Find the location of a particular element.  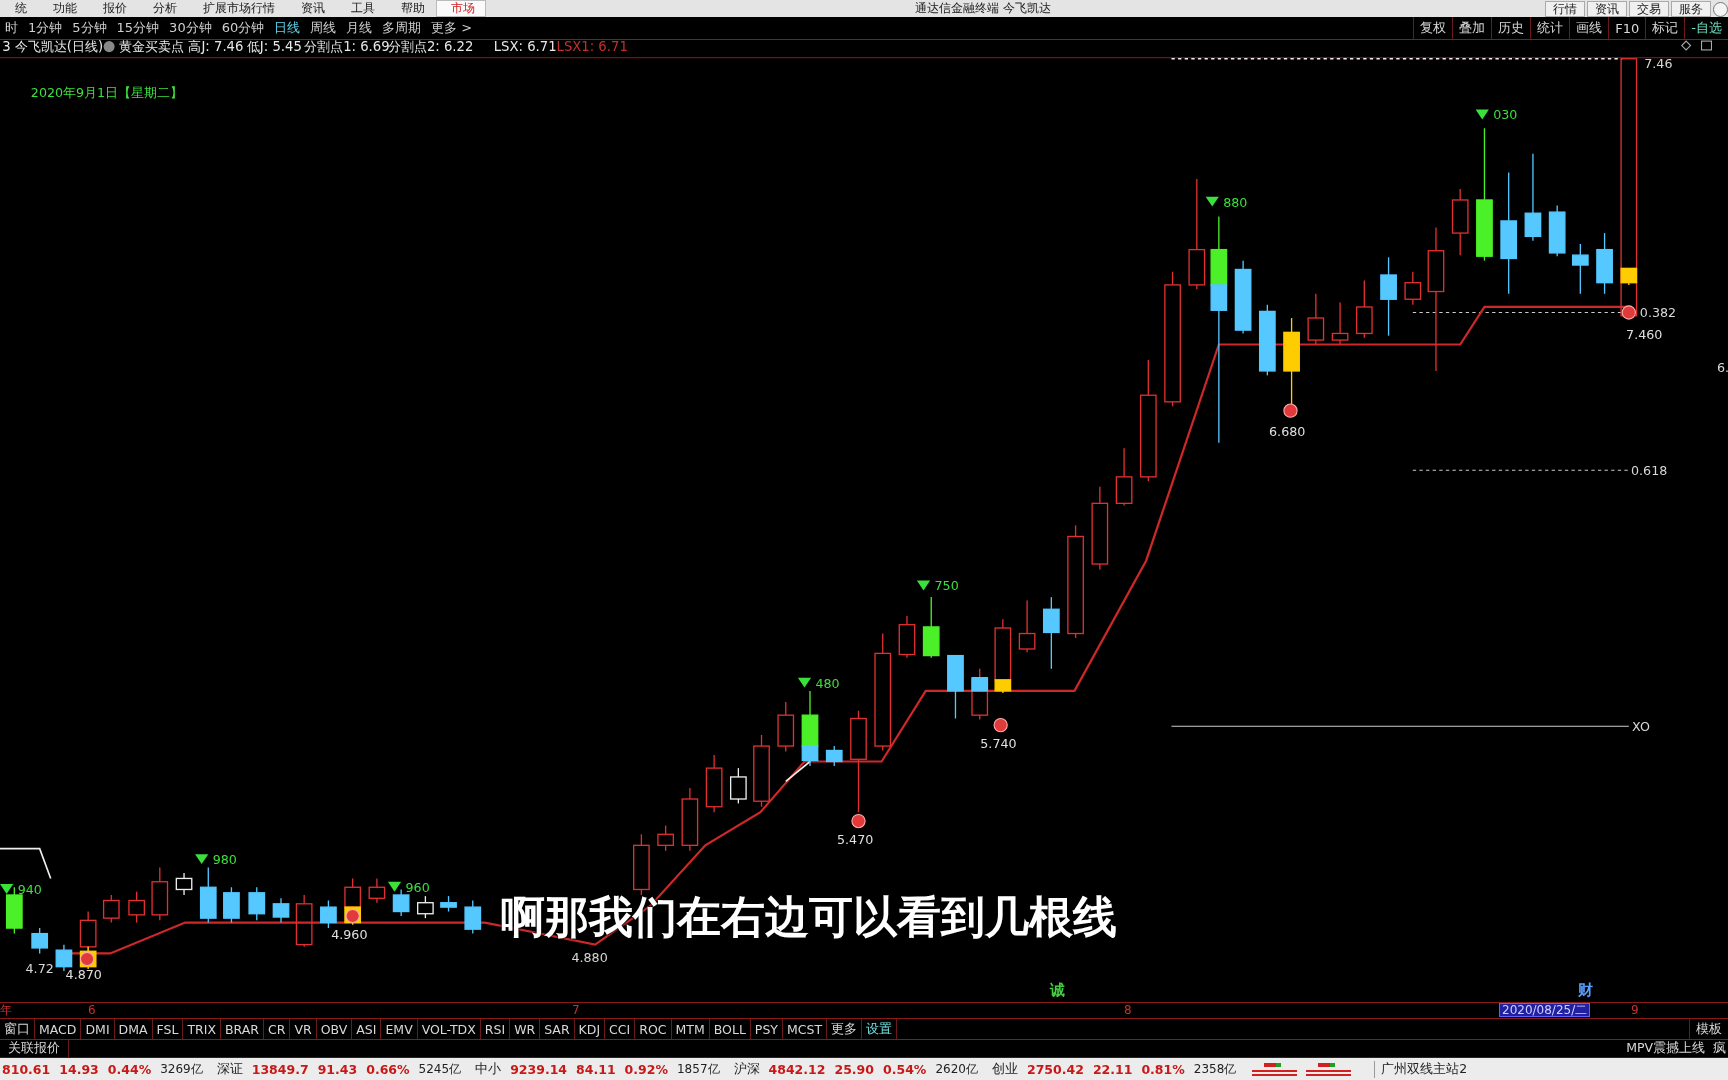

dropdown-icon is located at coordinates (109, 47).